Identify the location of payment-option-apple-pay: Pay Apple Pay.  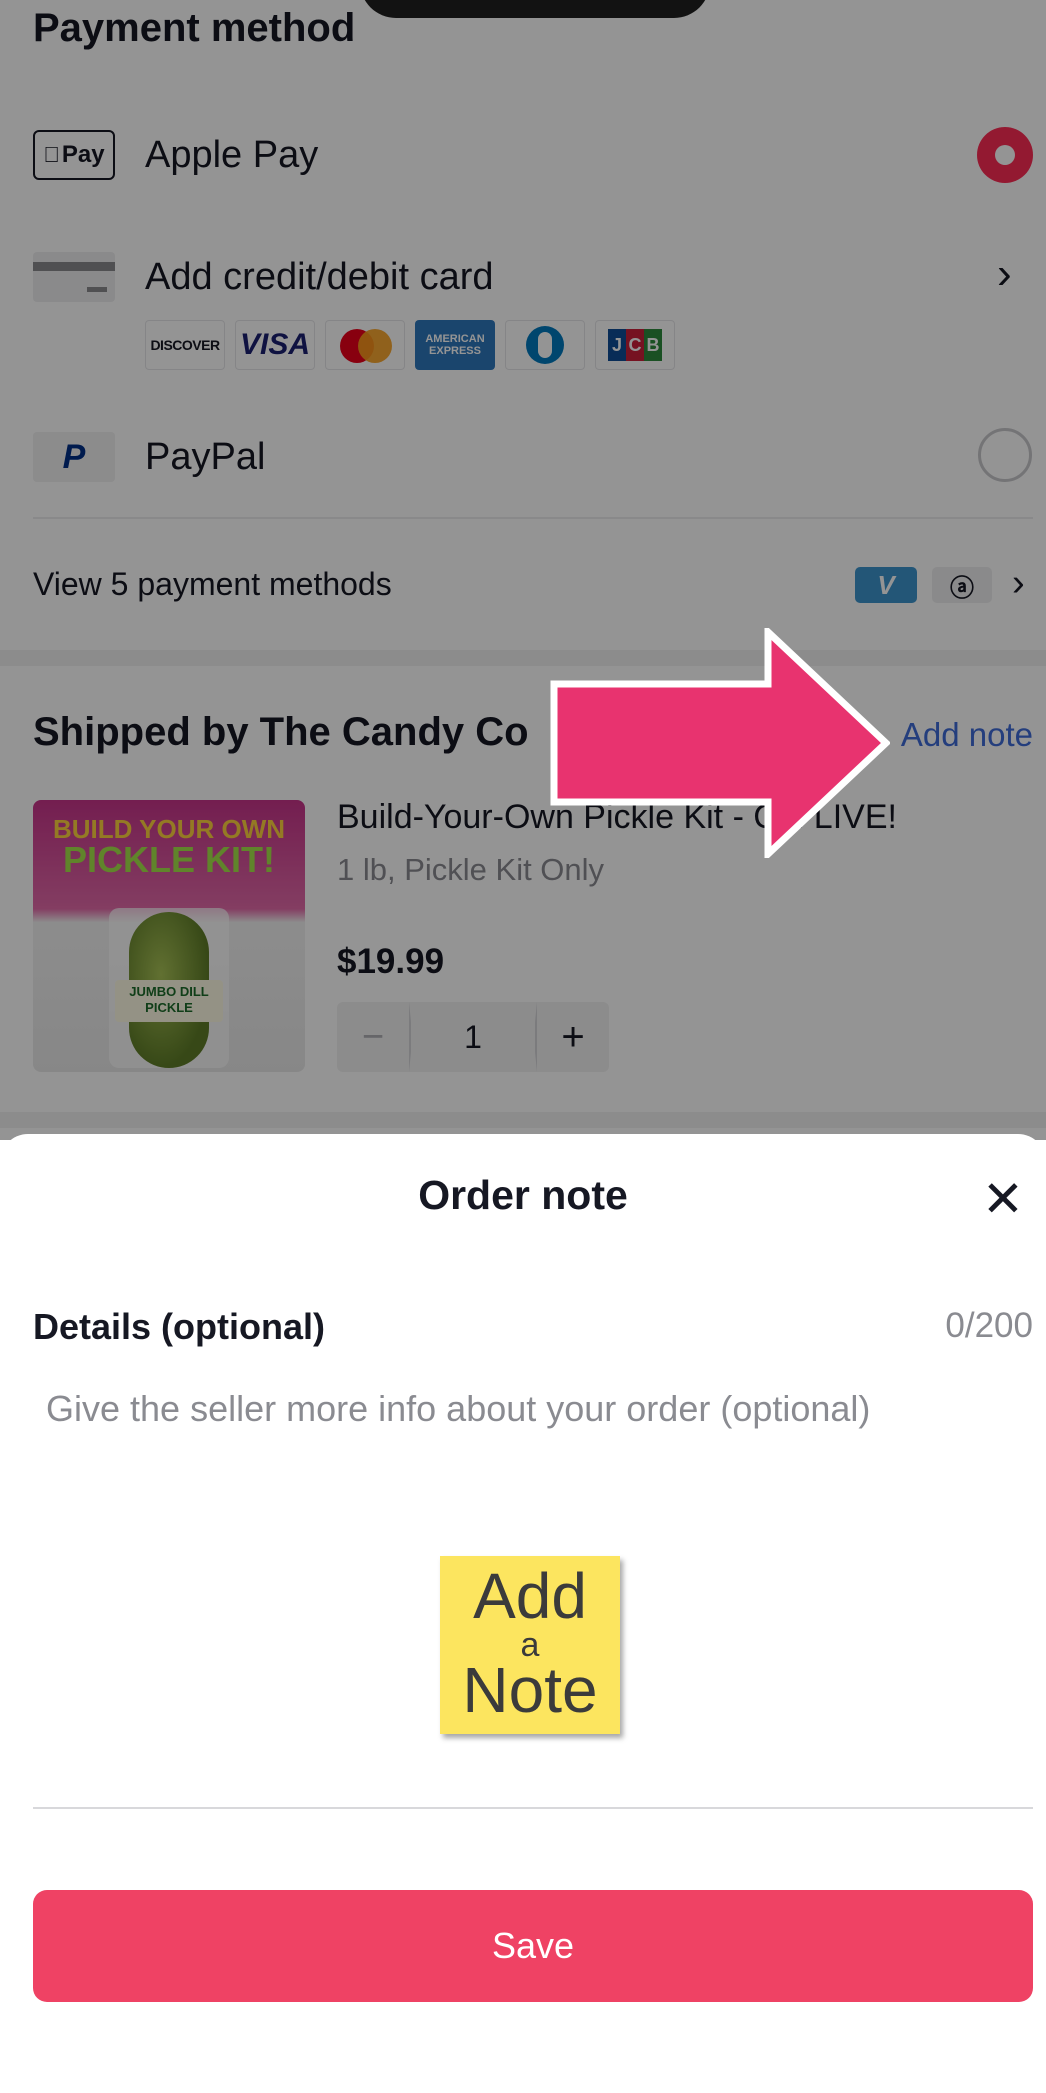
(533, 158).